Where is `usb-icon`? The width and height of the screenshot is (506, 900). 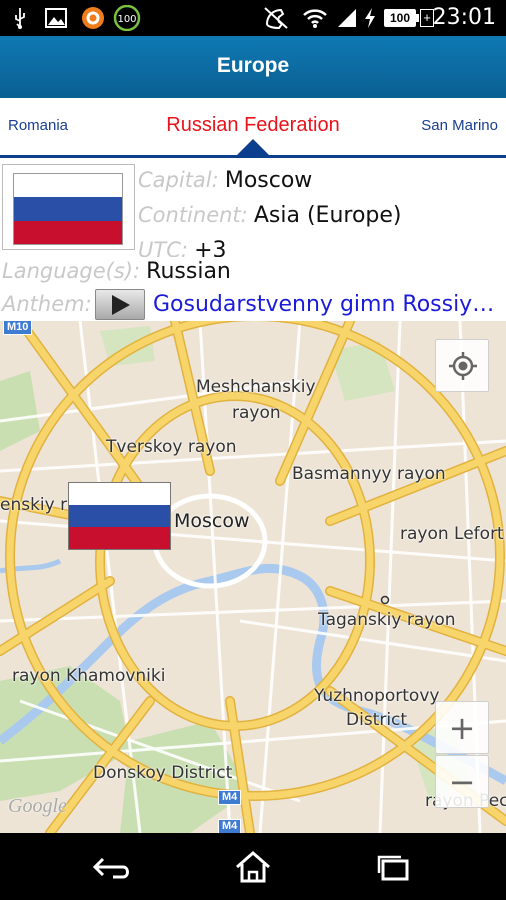 usb-icon is located at coordinates (20, 18).